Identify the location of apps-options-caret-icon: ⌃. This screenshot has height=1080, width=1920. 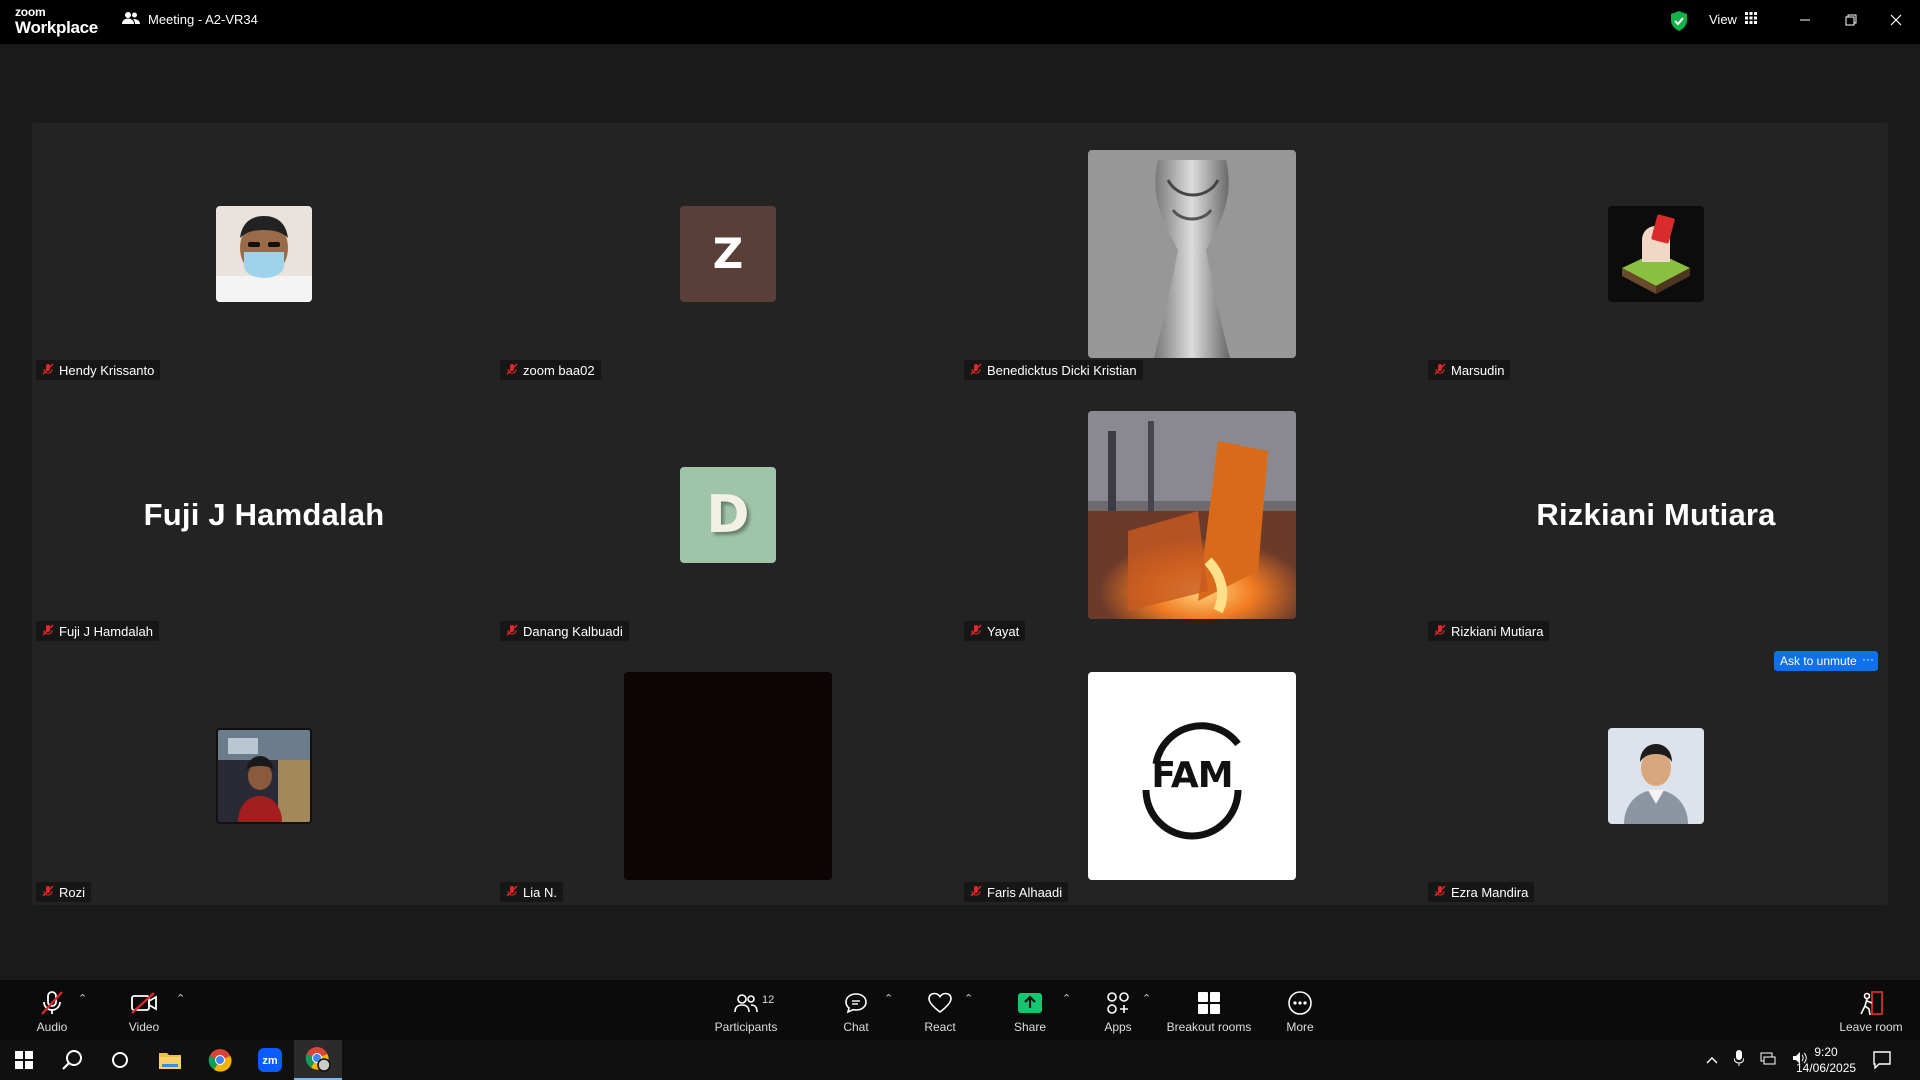
(1146, 998).